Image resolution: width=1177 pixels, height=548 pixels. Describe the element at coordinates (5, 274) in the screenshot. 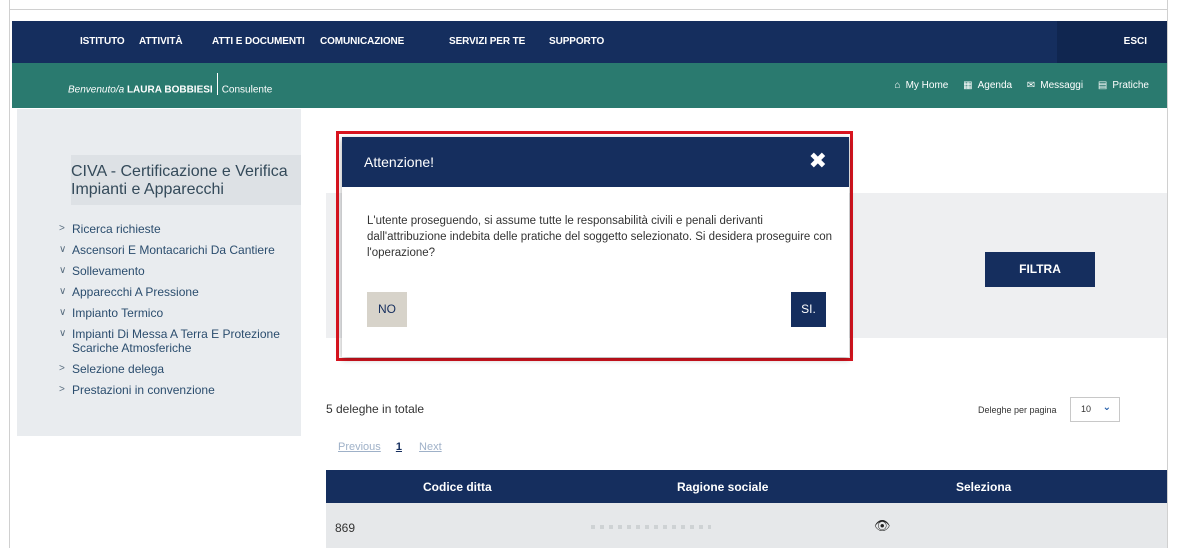

I see `frame-left` at that location.